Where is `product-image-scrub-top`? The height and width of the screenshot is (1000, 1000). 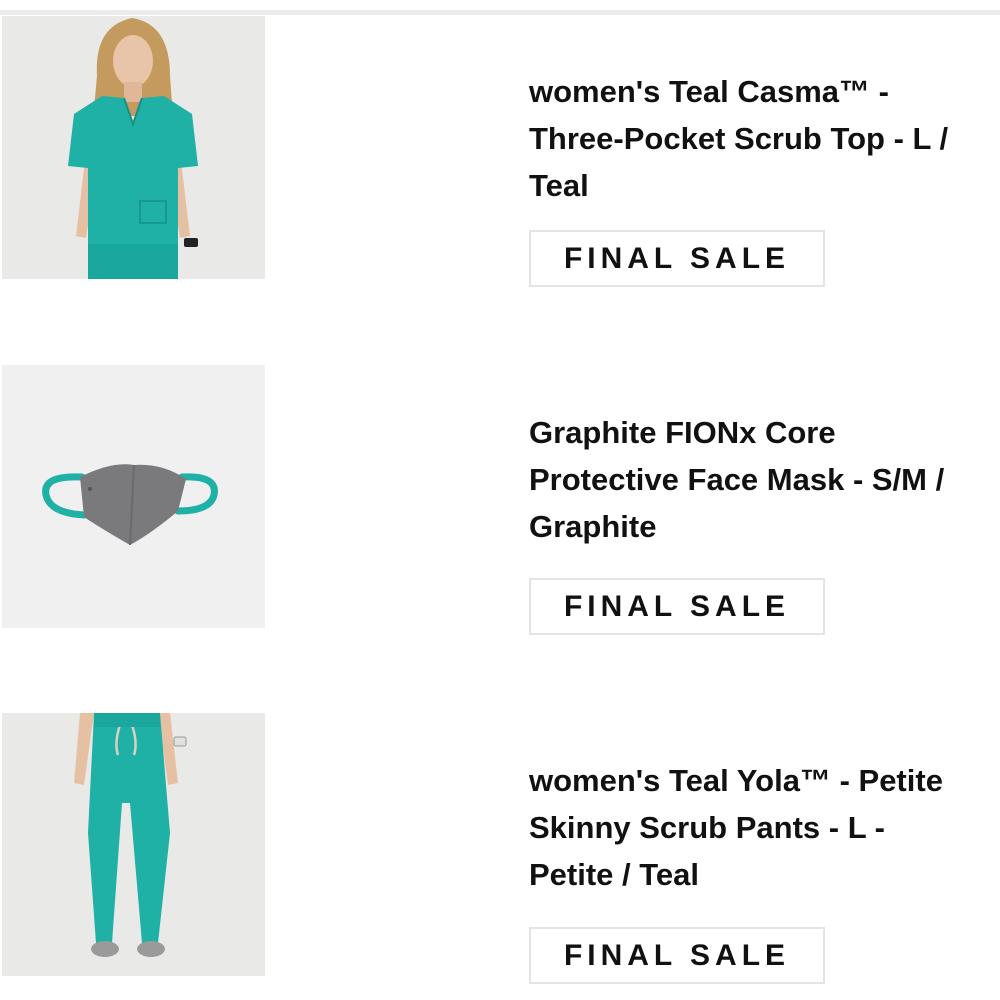 product-image-scrub-top is located at coordinates (133, 147).